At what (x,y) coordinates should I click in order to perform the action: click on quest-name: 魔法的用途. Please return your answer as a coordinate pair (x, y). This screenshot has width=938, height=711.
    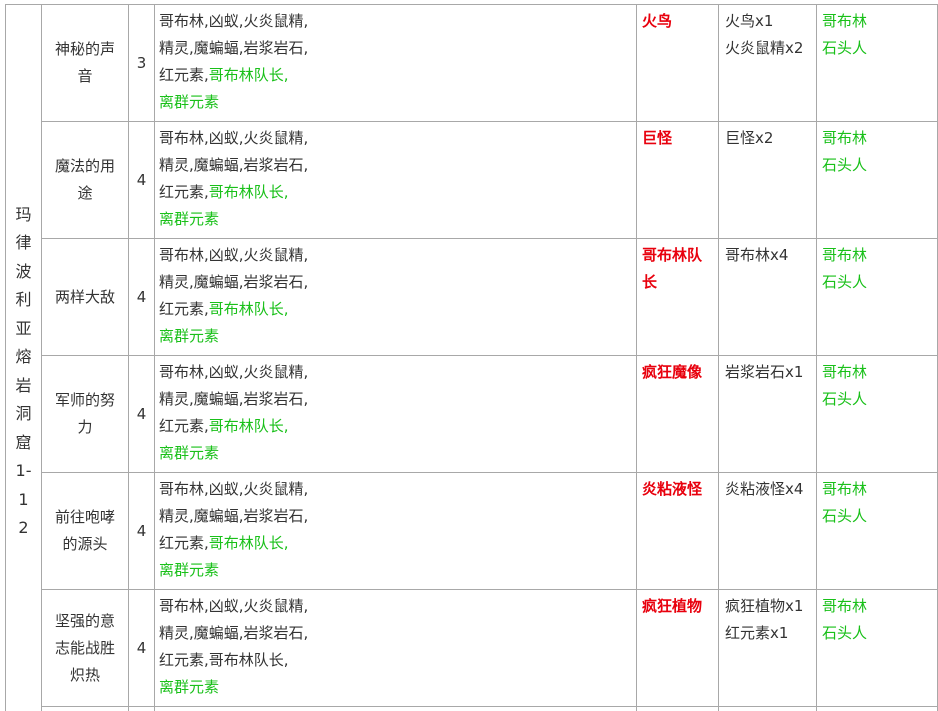
    Looking at the image, I should click on (84, 179).